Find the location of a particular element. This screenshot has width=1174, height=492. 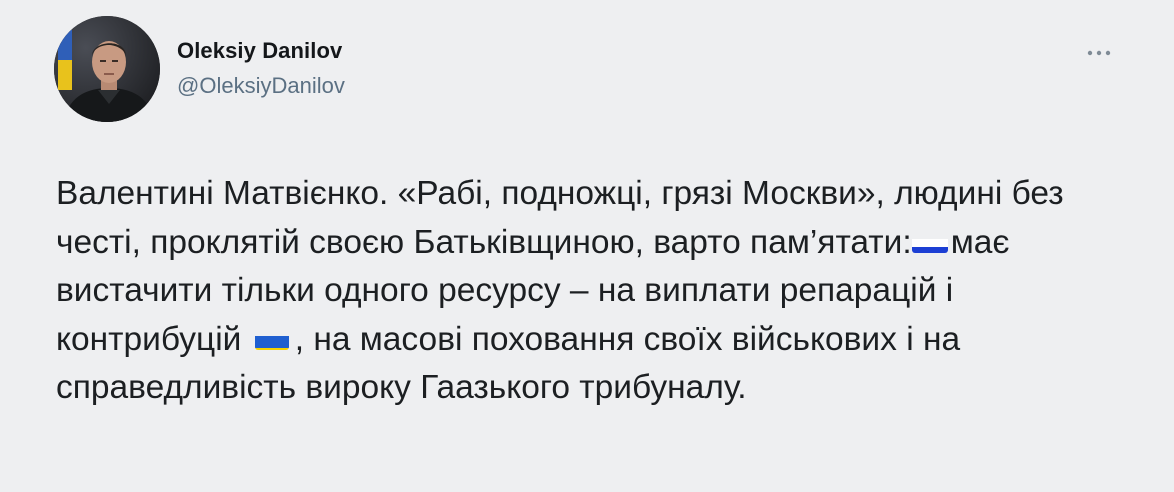

more-options-icon is located at coordinates (1099, 53).